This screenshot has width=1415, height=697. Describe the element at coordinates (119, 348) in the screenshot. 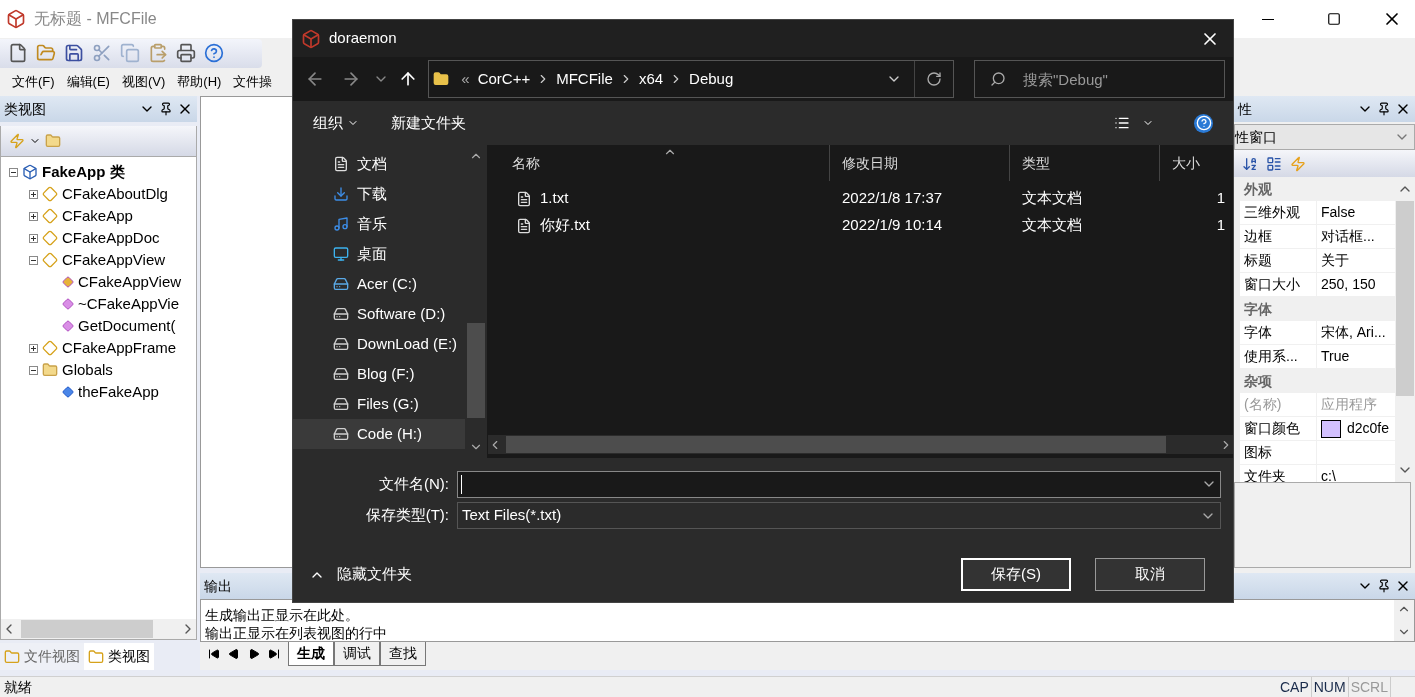

I see `tree-item: CFakeAppFrame` at that location.